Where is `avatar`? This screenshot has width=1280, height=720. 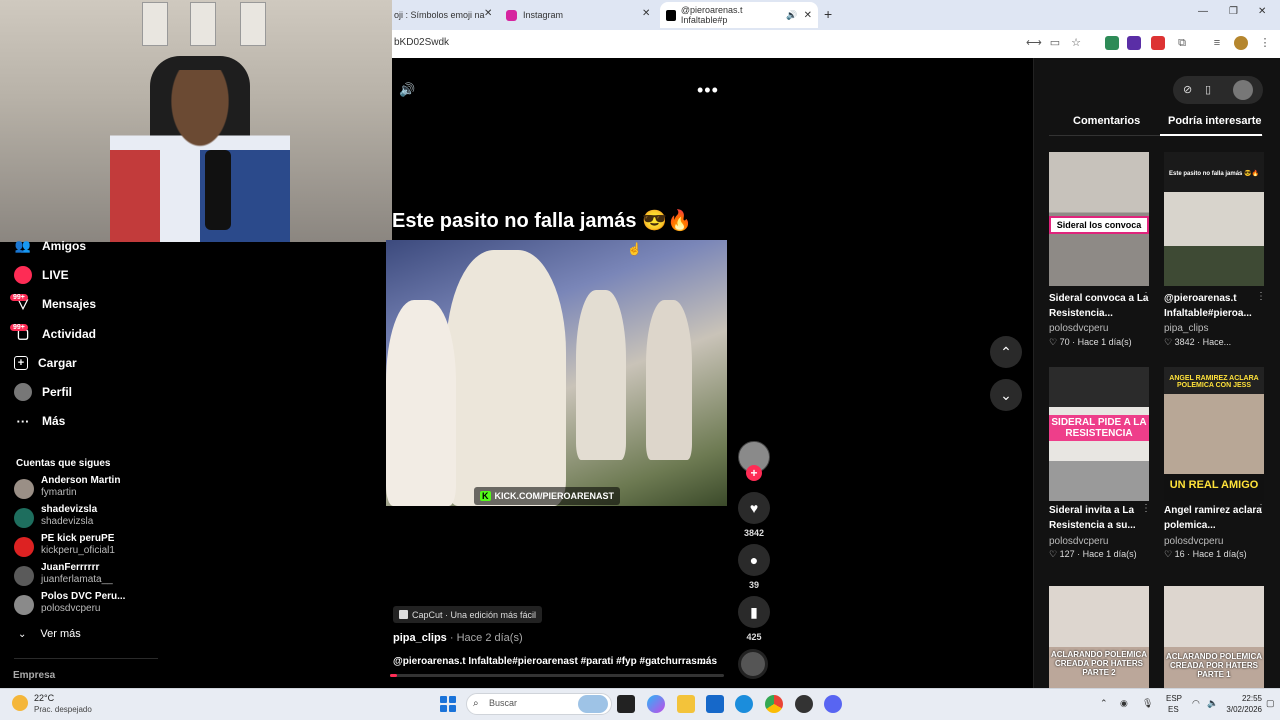
avatar is located at coordinates (1243, 90).